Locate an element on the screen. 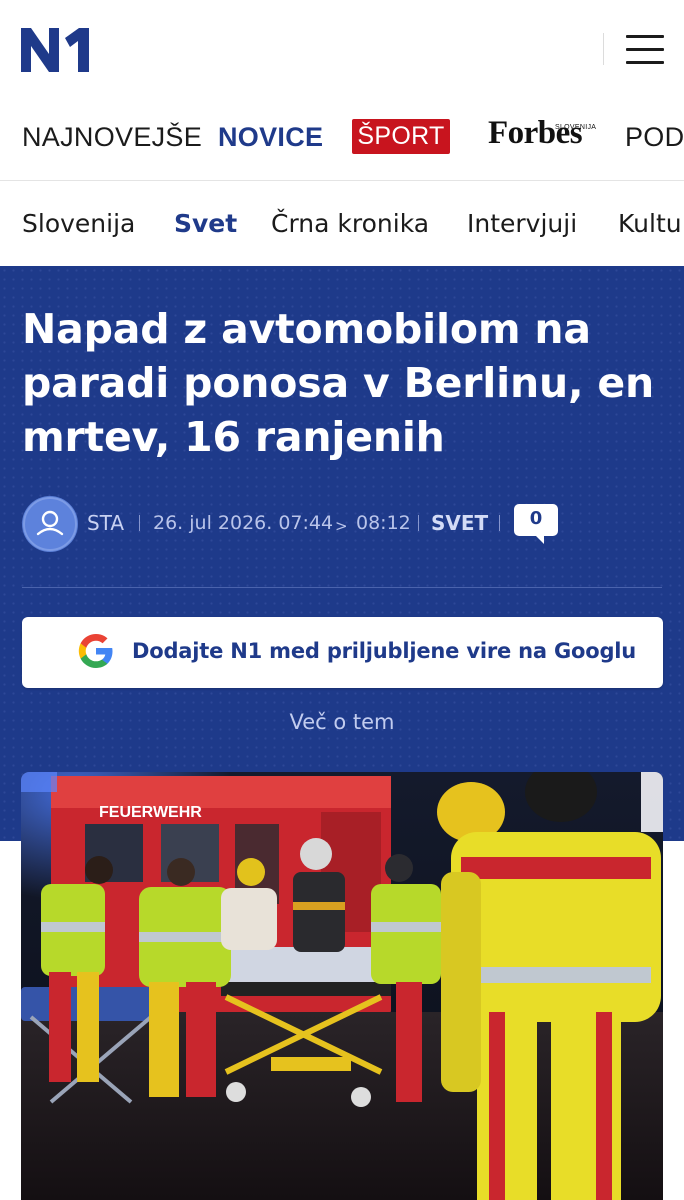 The width and height of the screenshot is (684, 1200). article-meta: STA 26. jul 2026. 07:44 > 08:12 SVET 0 is located at coordinates (342, 524).